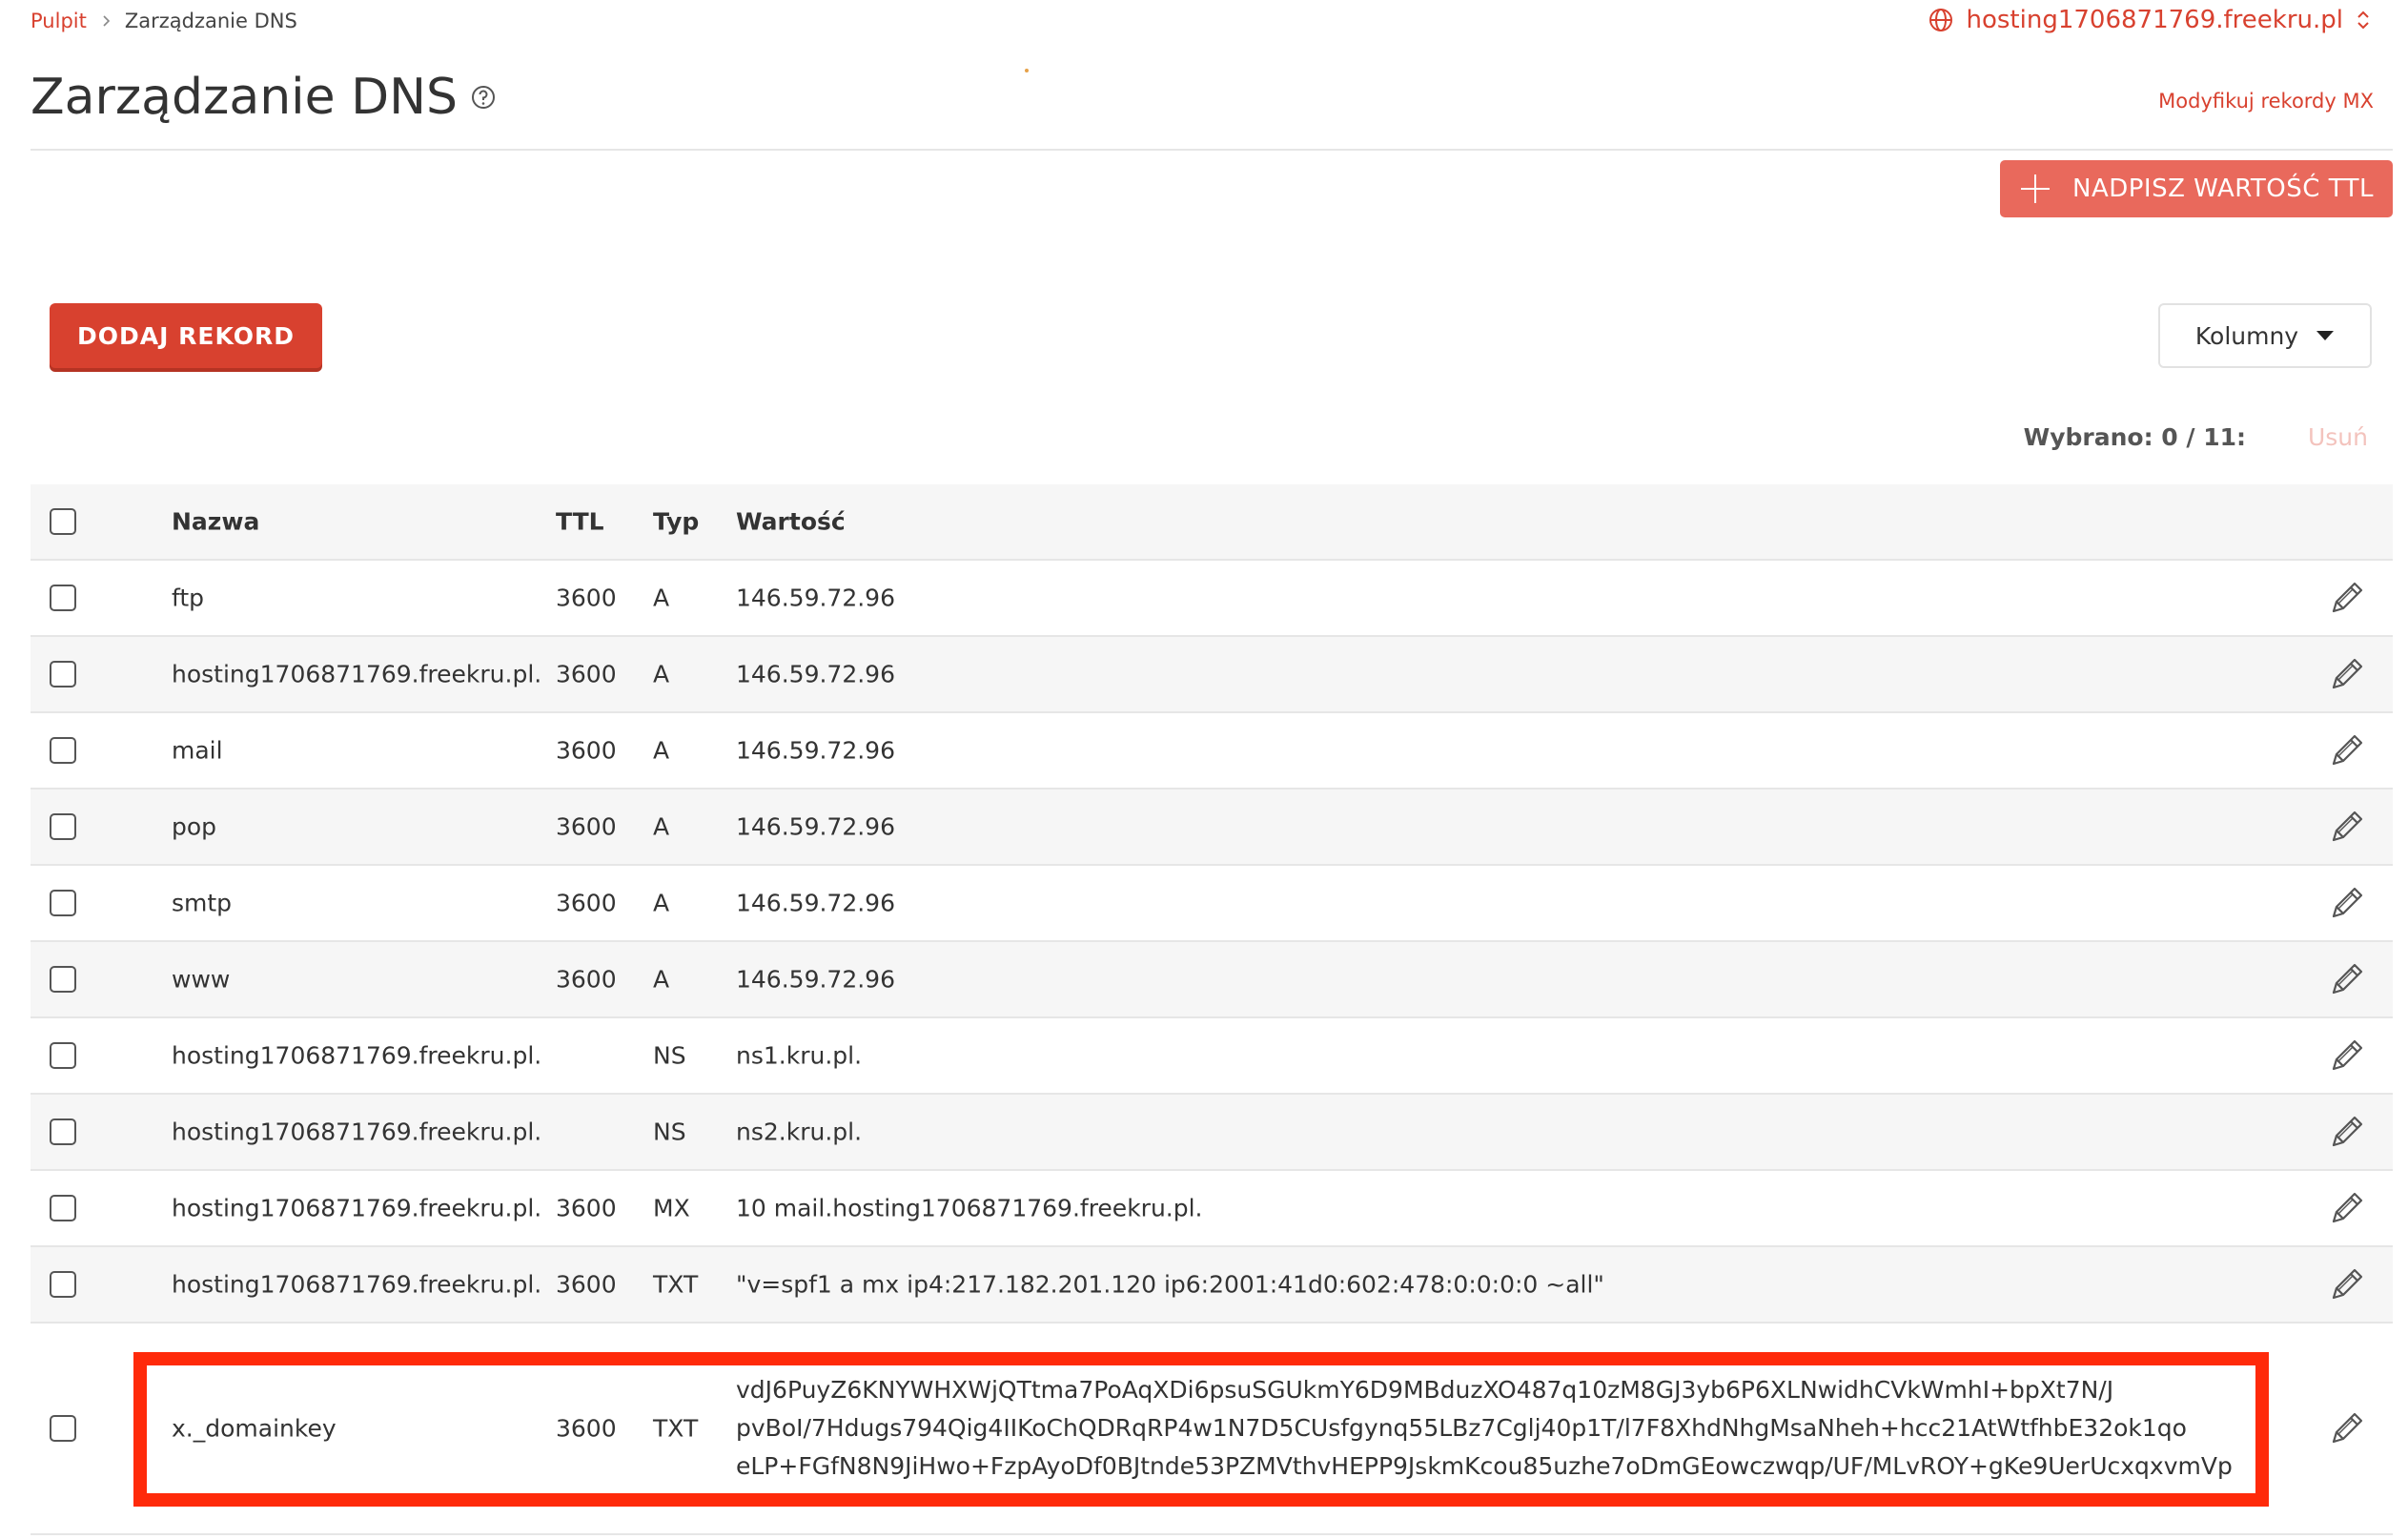 This screenshot has height=1539, width=2408. What do you see at coordinates (1212, 150) in the screenshot?
I see `title-divider` at bounding box center [1212, 150].